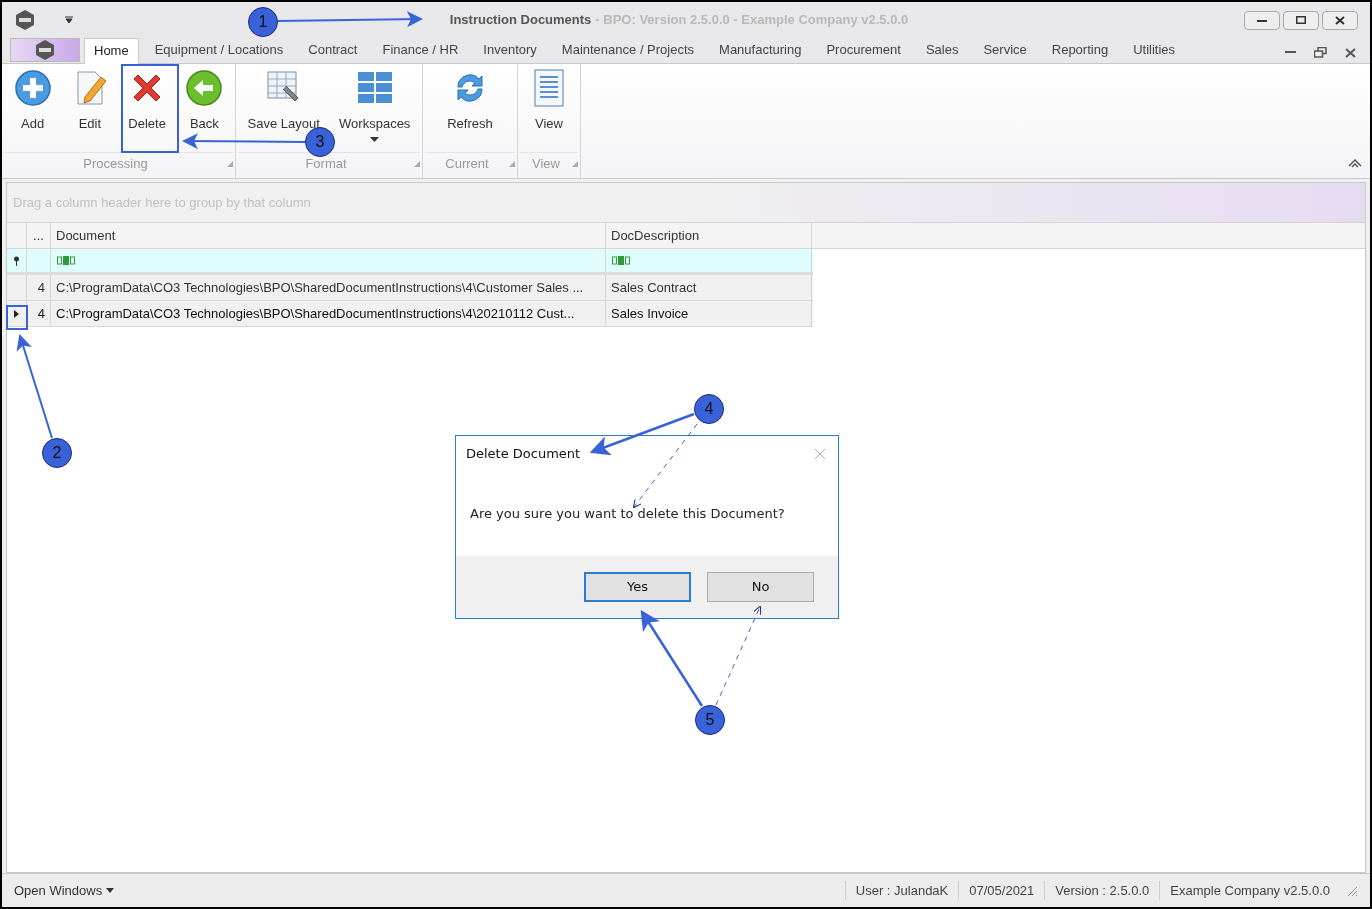 This screenshot has width=1372, height=909. I want to click on back-arrow-circle-icon, so click(204, 88).